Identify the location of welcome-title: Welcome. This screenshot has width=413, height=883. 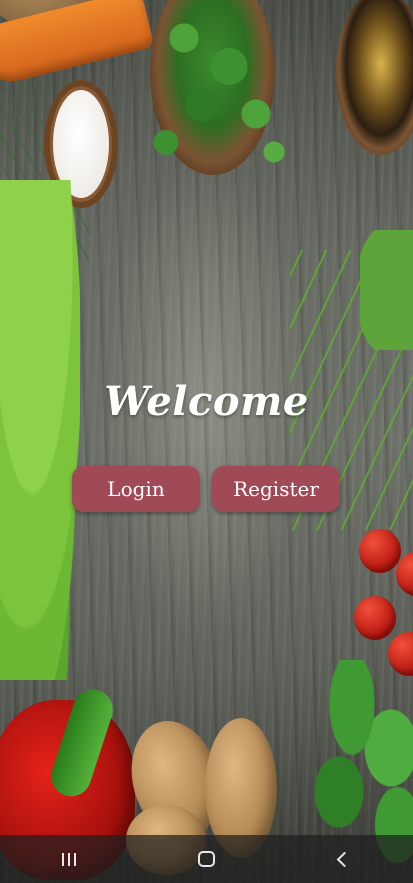
(206, 401).